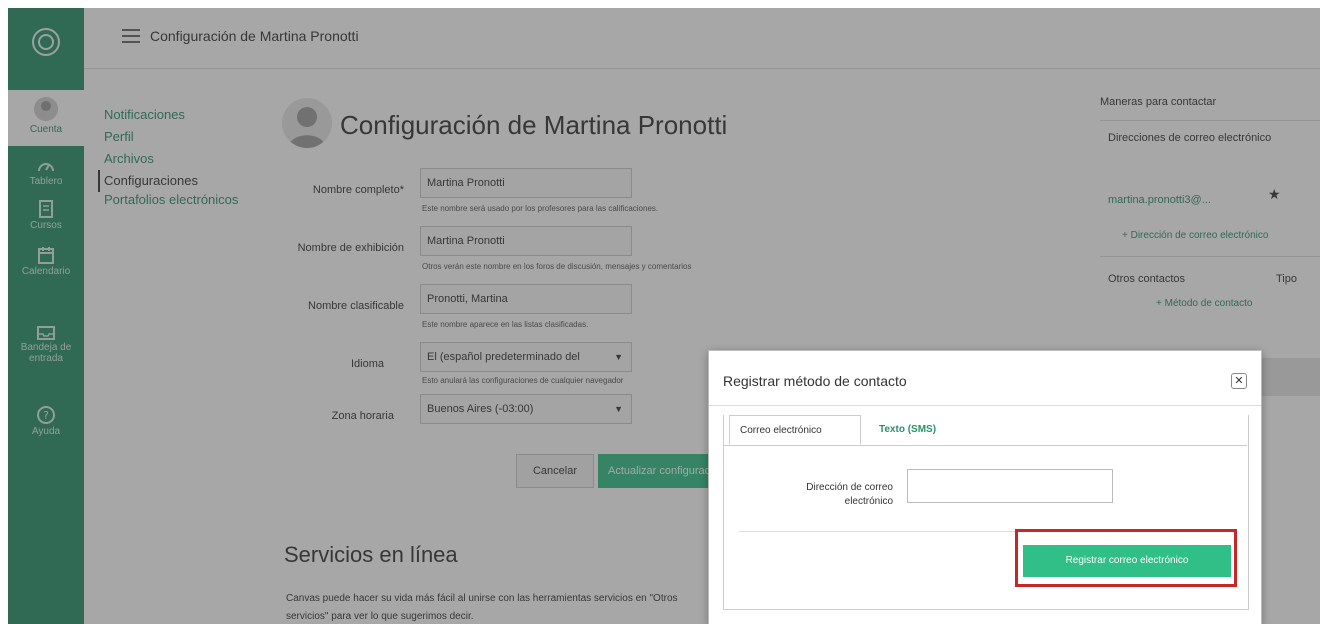  What do you see at coordinates (985, 405) in the screenshot?
I see `dialog-divider` at bounding box center [985, 405].